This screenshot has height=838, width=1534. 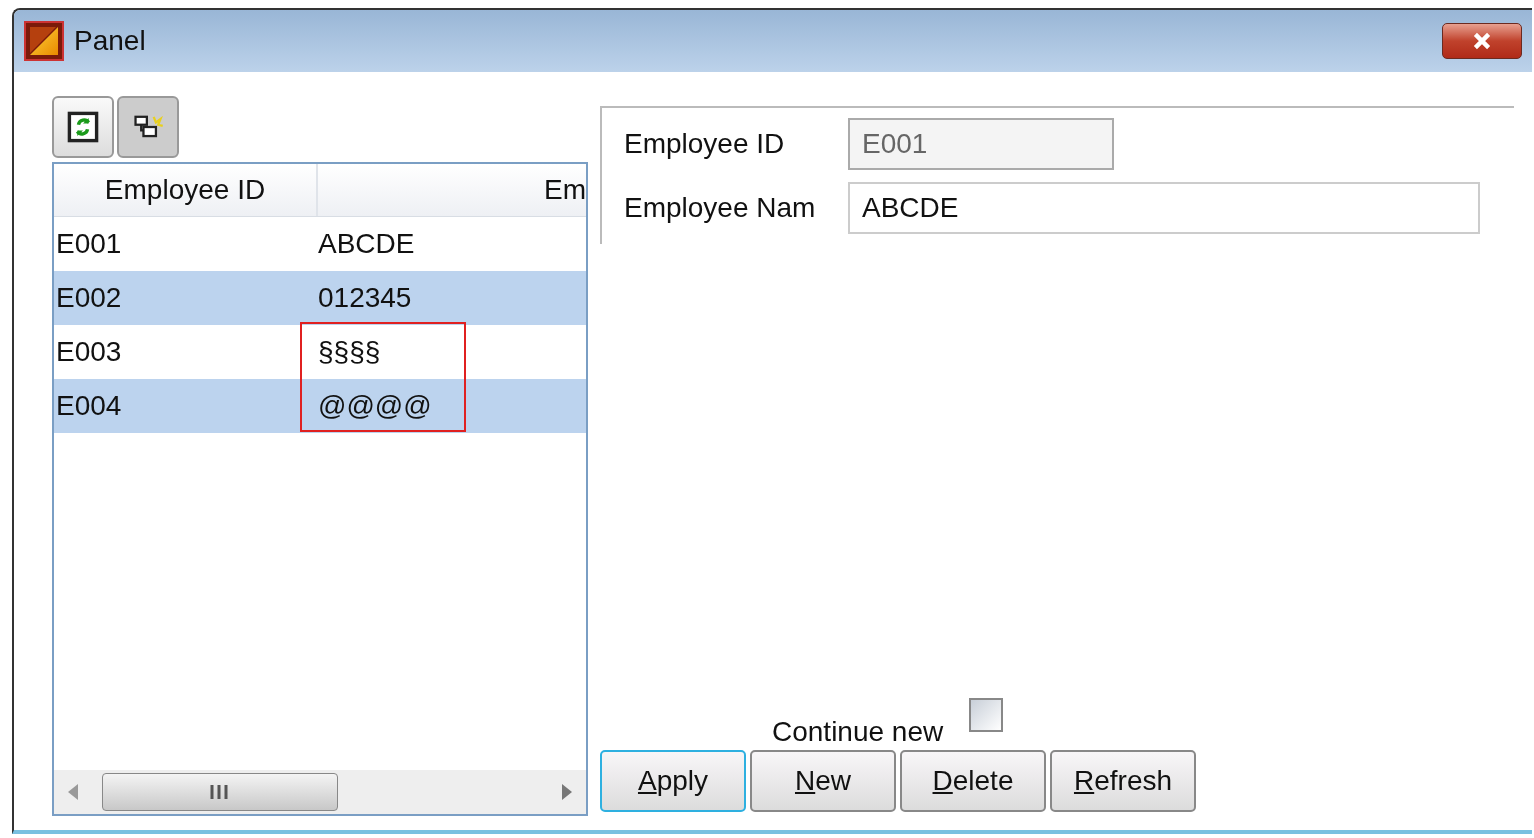 I want to click on column-header: Employee ID, so click(x=186, y=190).